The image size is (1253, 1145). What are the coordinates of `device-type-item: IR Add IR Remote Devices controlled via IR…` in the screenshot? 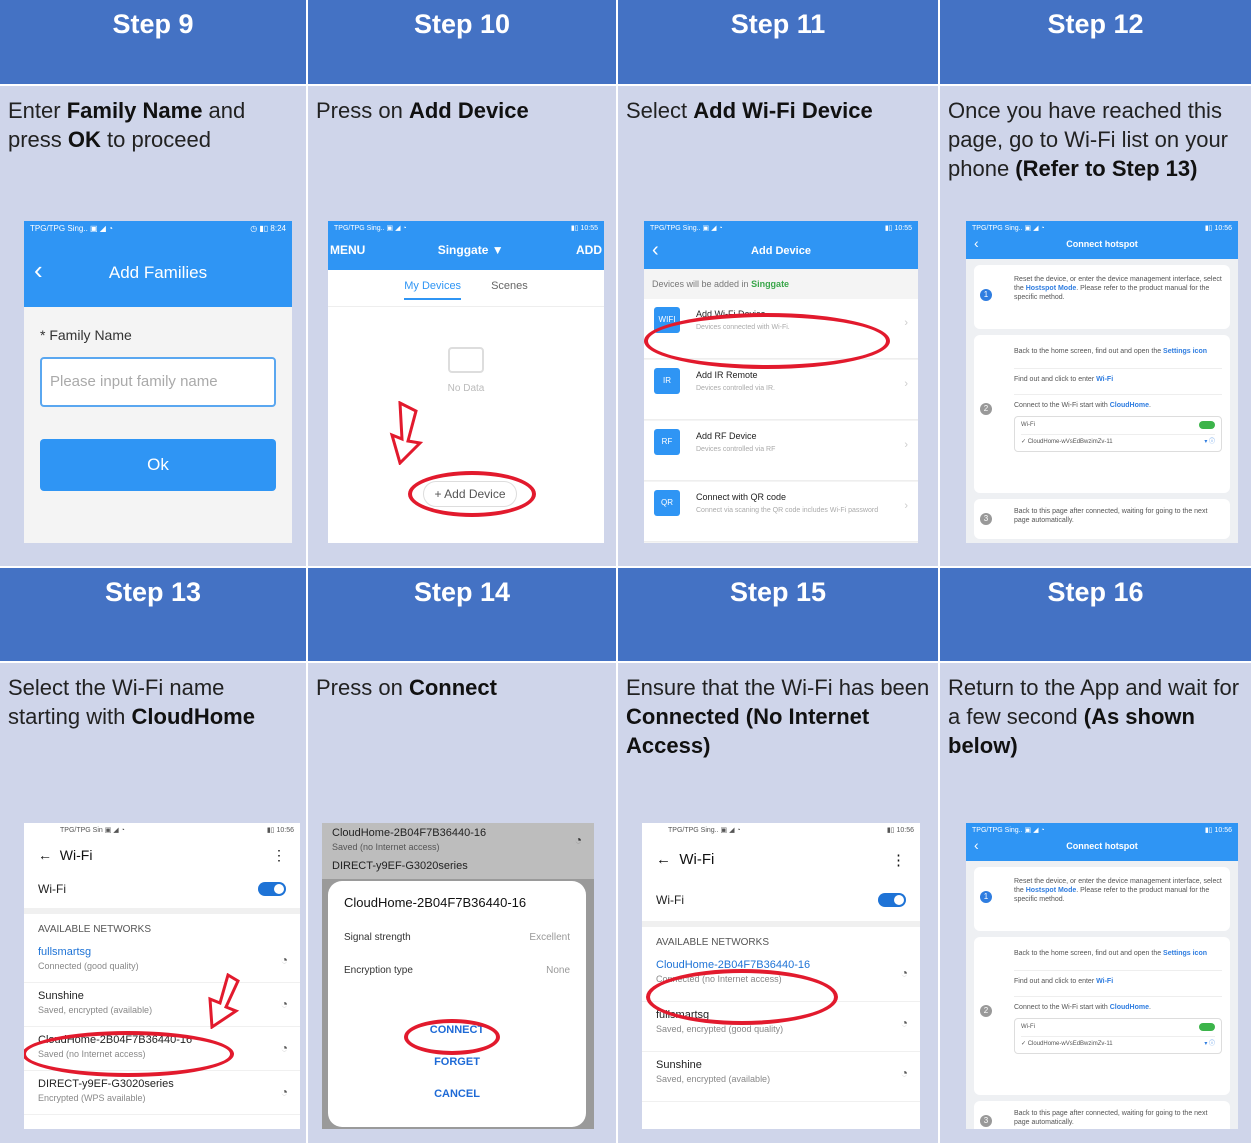 It's located at (781, 390).